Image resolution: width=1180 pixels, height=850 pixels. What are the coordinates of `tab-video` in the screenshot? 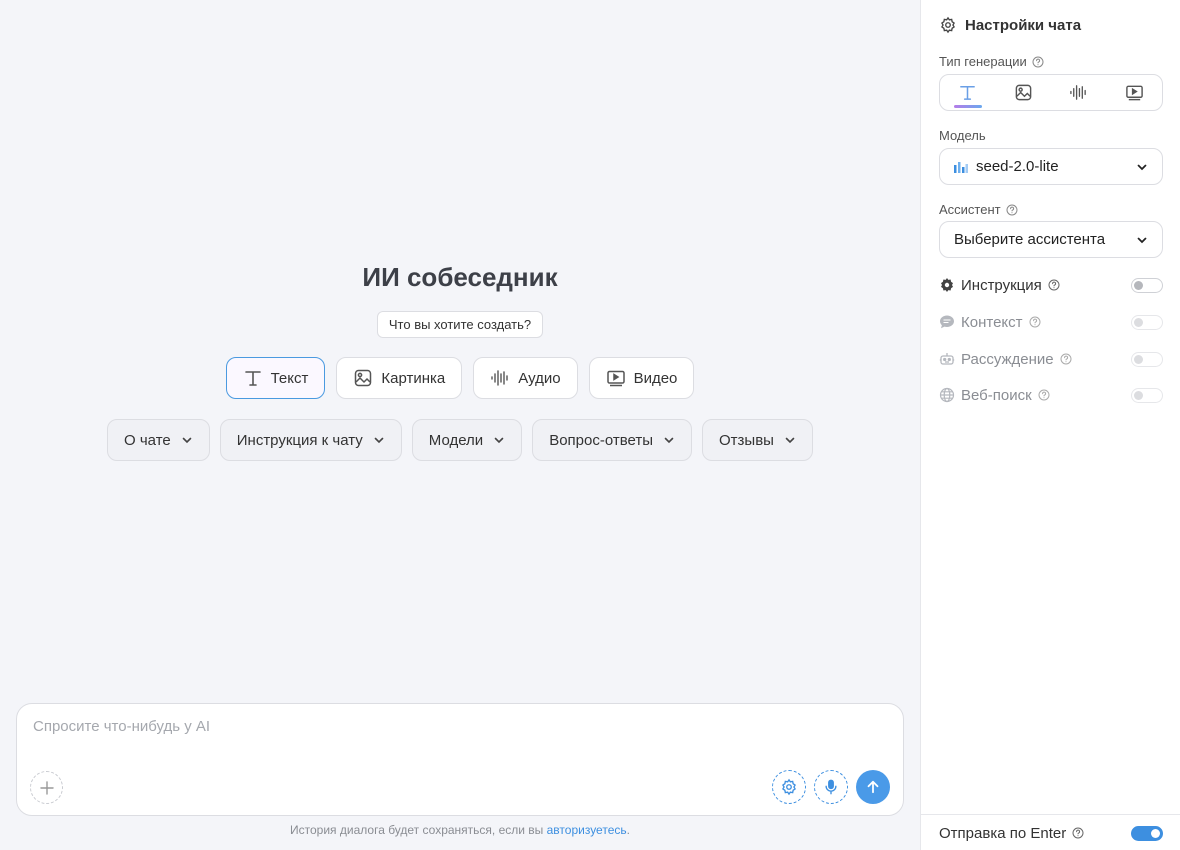 It's located at (1135, 92).